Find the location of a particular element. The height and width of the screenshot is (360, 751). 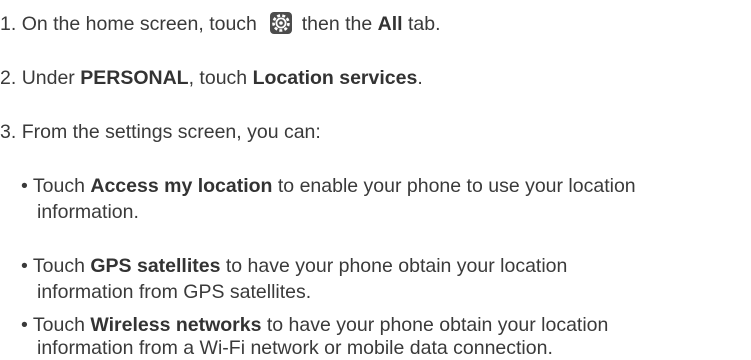

bullet-continuation: information from GPS satellites. is located at coordinates (174, 292).